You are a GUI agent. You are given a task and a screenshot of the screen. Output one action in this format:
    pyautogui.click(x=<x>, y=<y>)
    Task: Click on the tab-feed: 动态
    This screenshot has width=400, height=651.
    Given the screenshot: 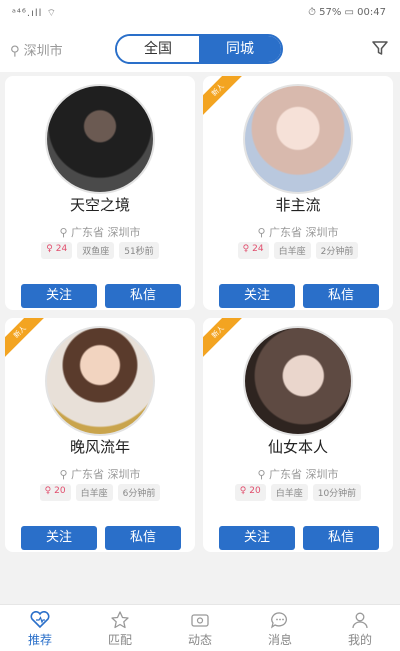 What is the action you would take?
    pyautogui.click(x=200, y=628)
    